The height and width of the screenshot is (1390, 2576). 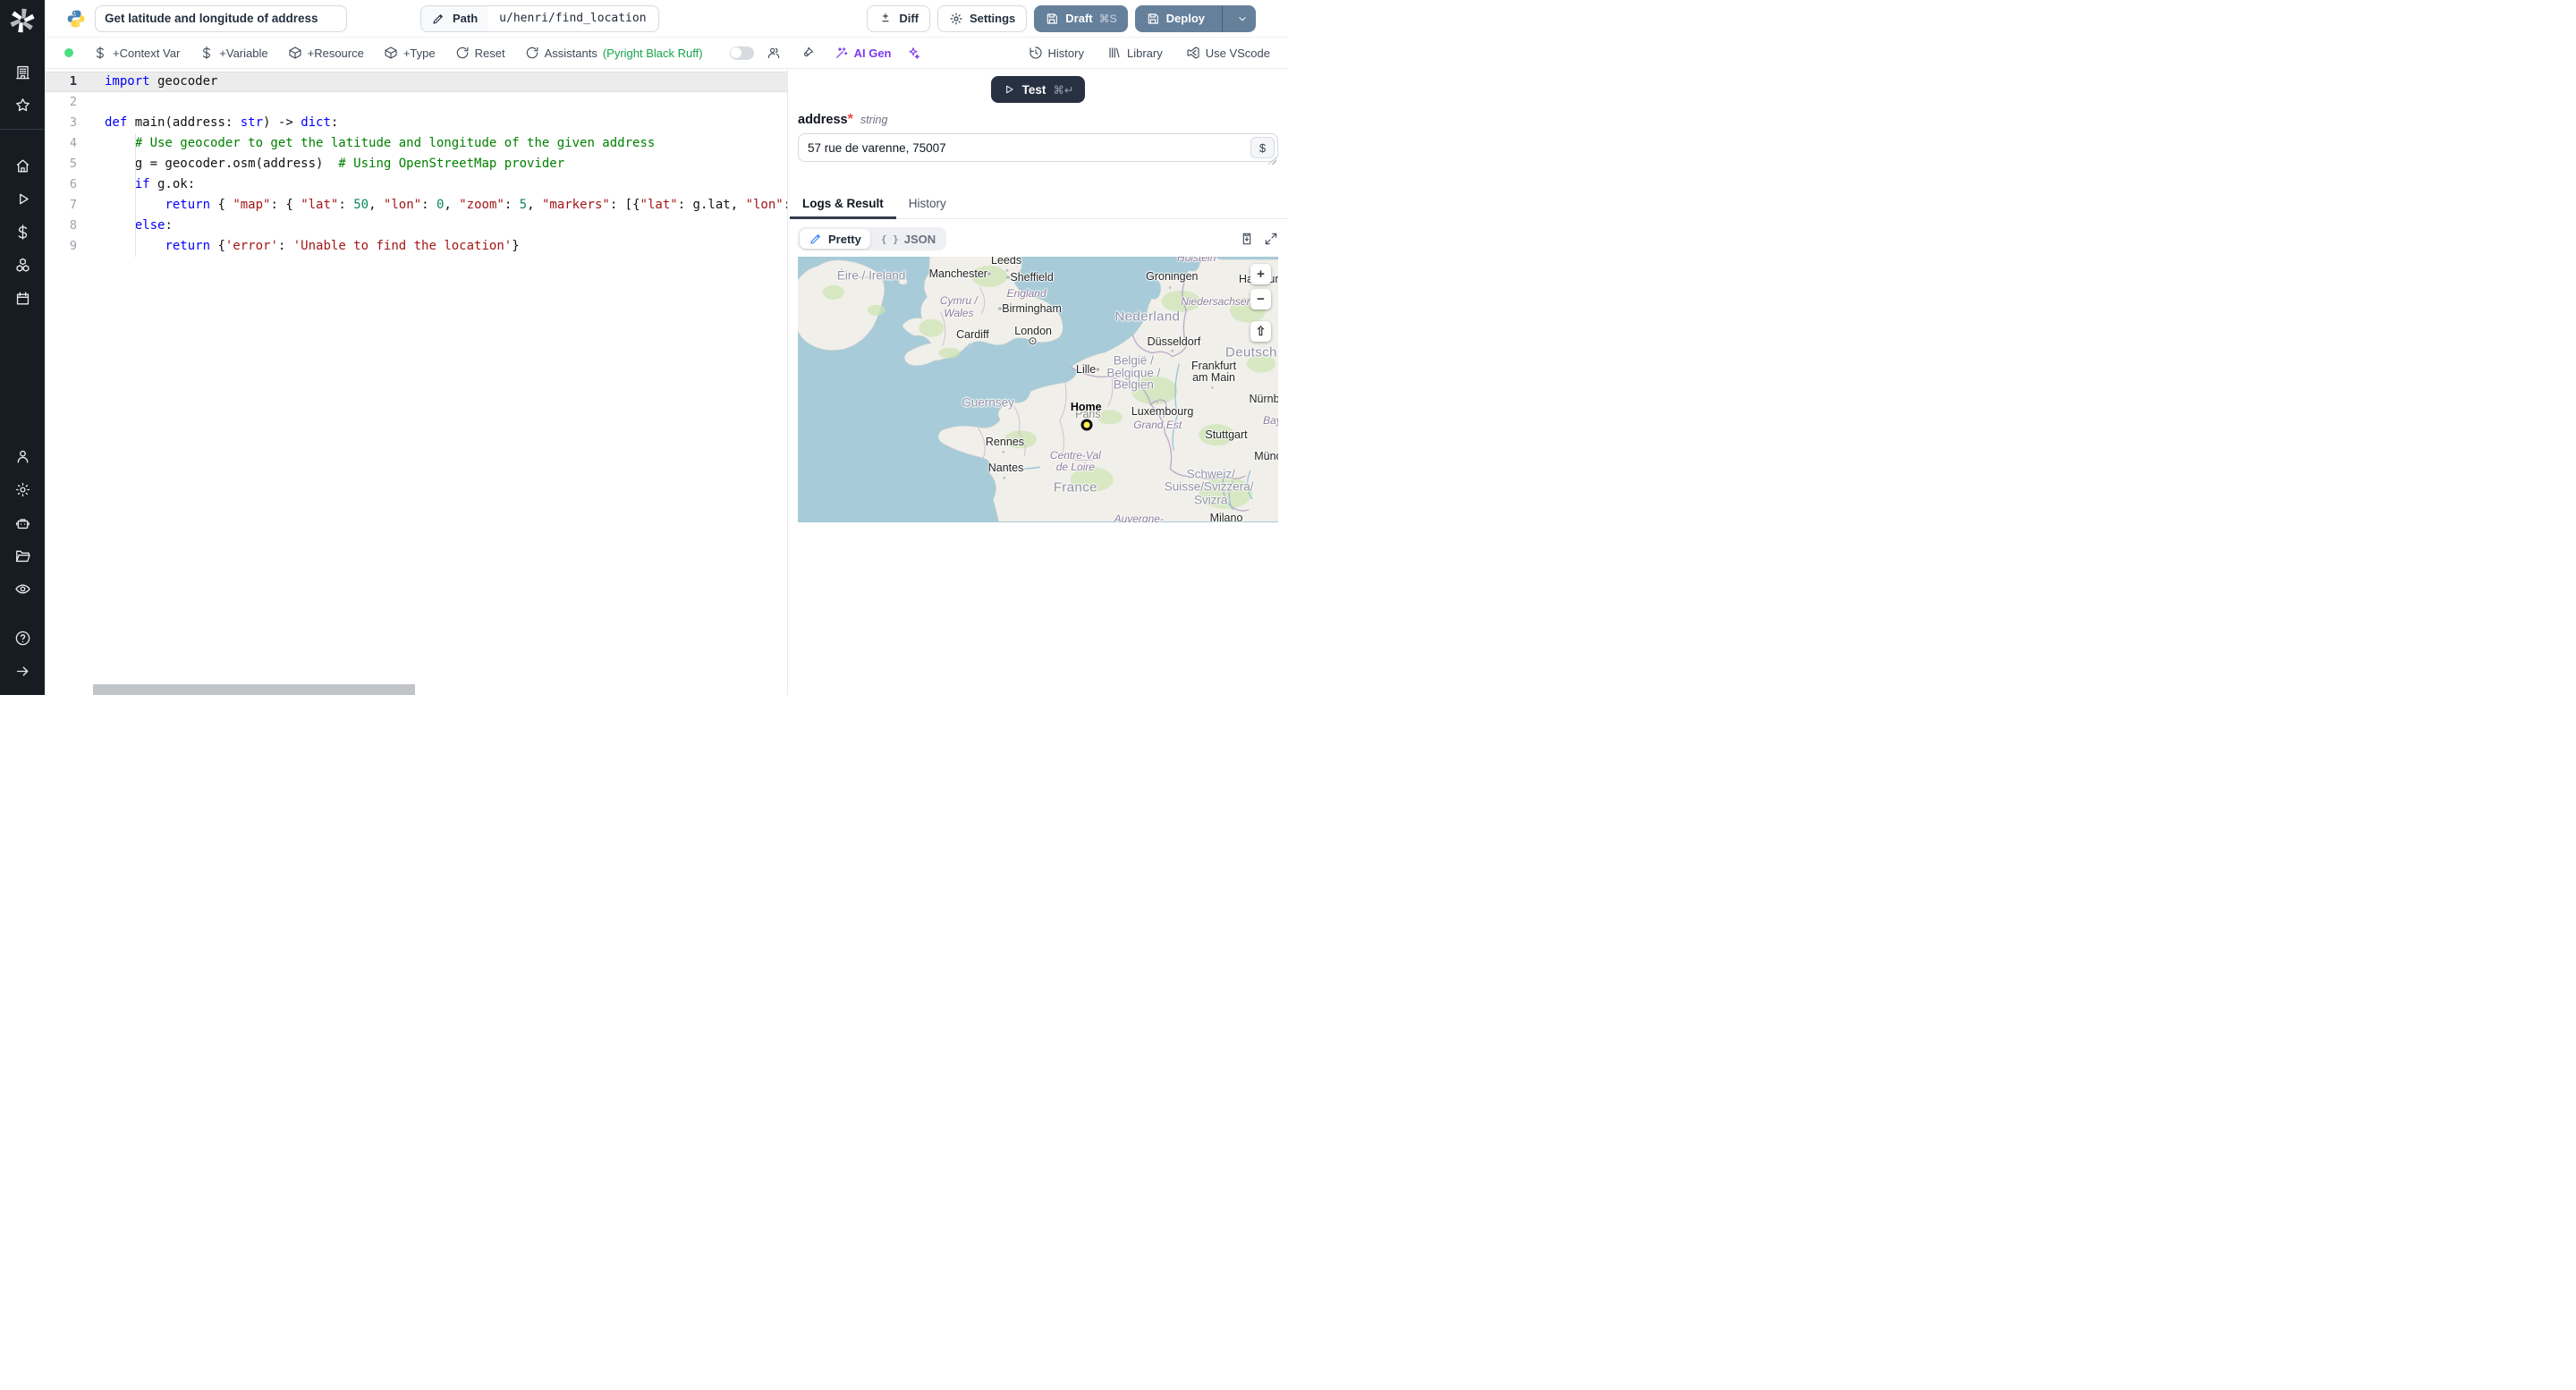 I want to click on code-line-3: 3 def main(address: str) -> dict:, so click(x=416, y=123).